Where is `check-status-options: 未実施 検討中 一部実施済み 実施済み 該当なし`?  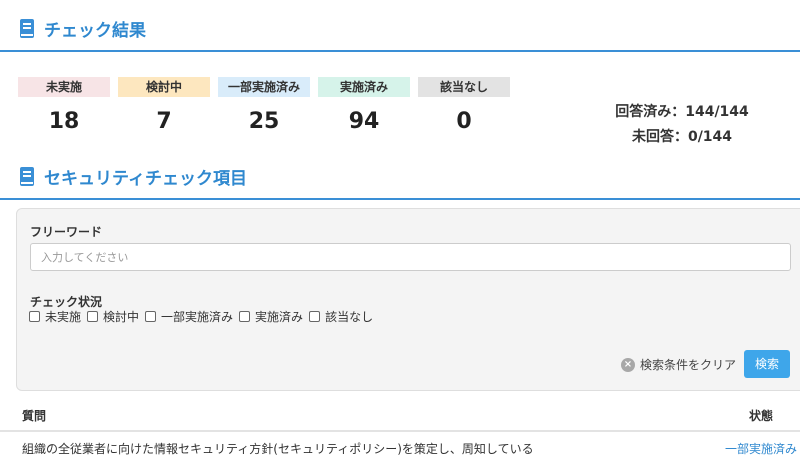 check-status-options: 未実施 検討中 一部実施済み 実施済み 該当なし is located at coordinates (204, 316).